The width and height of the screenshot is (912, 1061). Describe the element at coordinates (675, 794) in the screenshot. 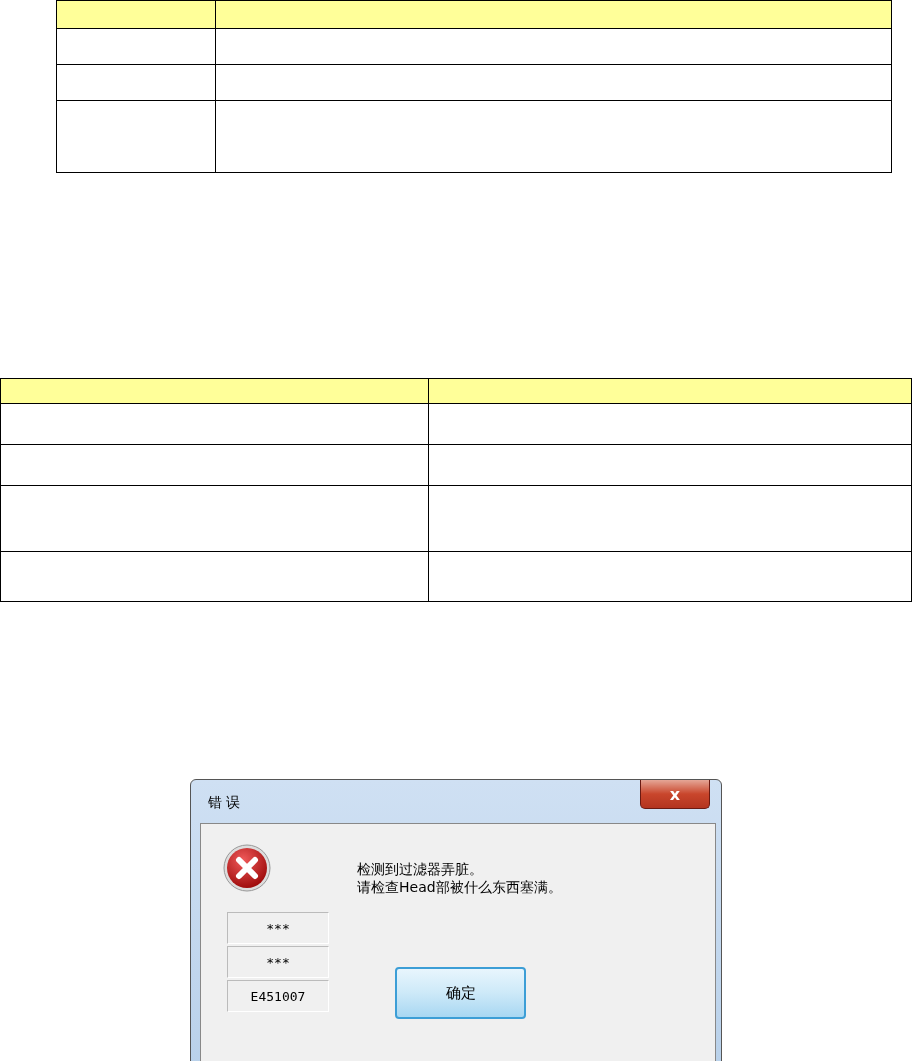

I see `close-button: x` at that location.